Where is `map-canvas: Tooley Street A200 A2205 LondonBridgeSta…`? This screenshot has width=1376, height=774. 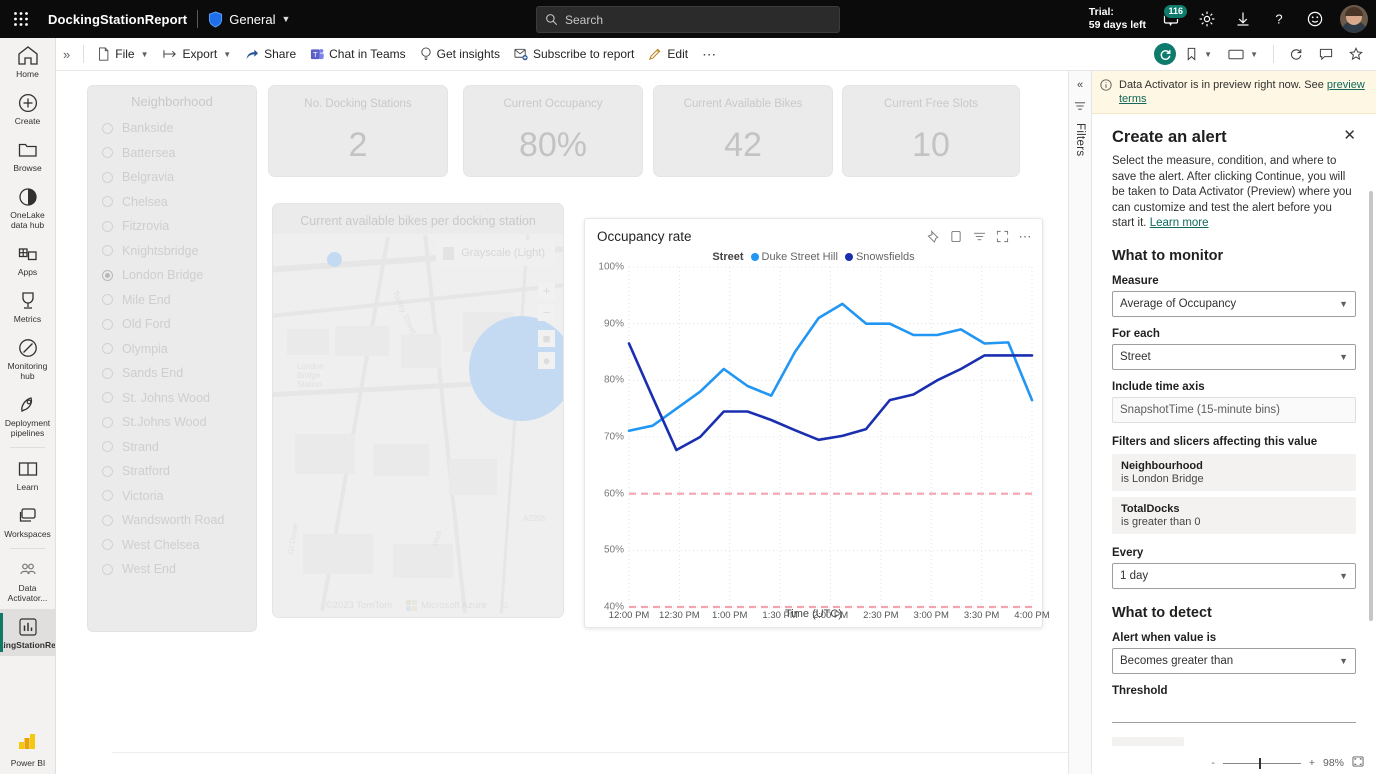 map-canvas: Tooley Street A200 A2205 LondonBridgeSta… is located at coordinates (418, 425).